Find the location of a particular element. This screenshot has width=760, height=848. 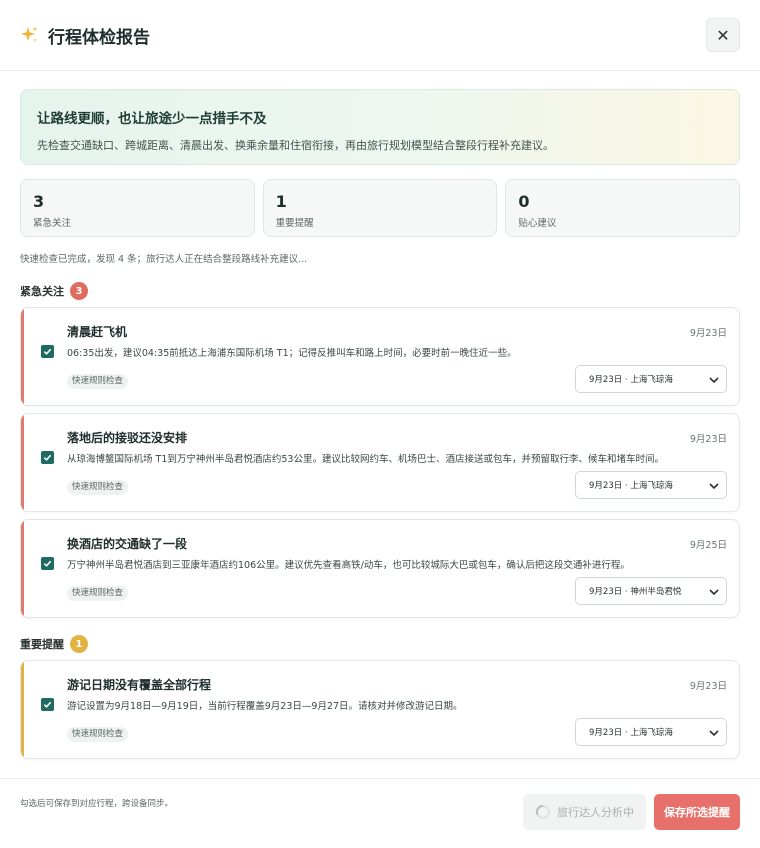

section-important-header: 重要提醒 1 is located at coordinates (380, 644).